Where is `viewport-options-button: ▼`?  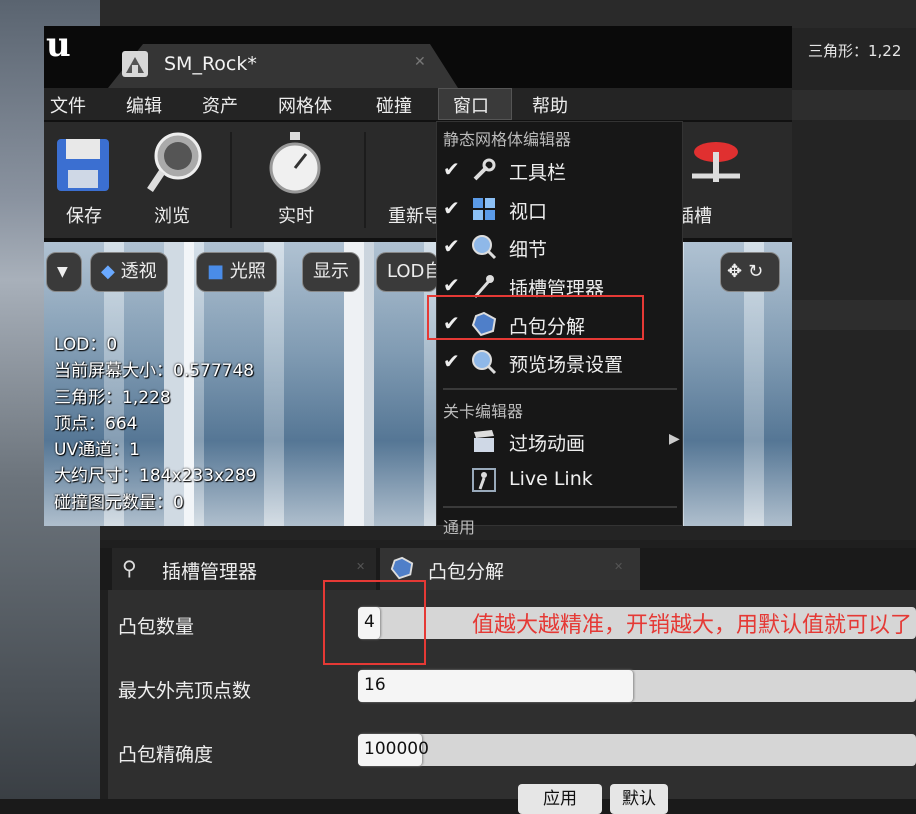
viewport-options-button: ▼ is located at coordinates (64, 272).